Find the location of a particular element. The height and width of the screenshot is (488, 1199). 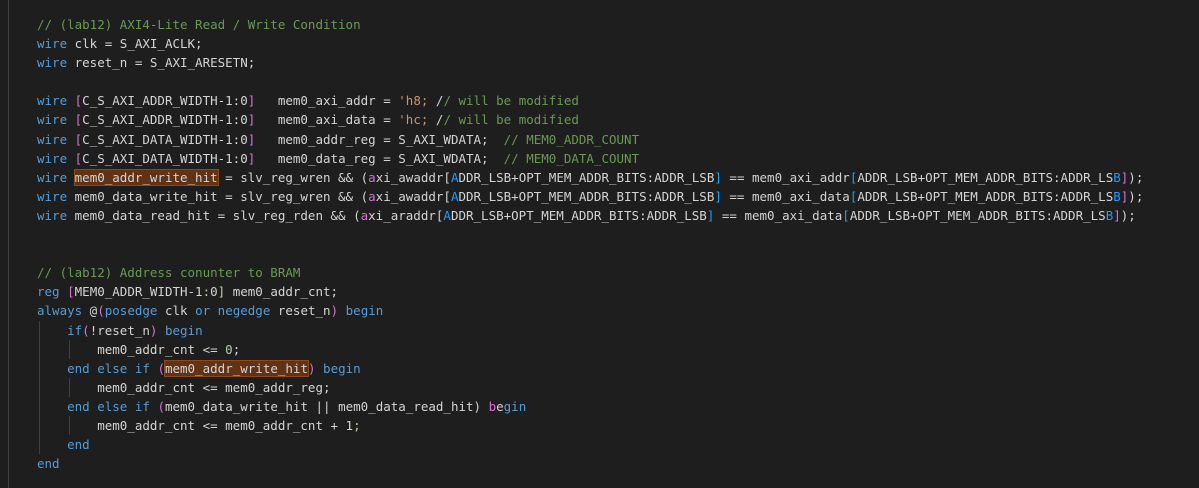

highlighted-identifier: mem0_addr_write_hit is located at coordinates (236, 368).